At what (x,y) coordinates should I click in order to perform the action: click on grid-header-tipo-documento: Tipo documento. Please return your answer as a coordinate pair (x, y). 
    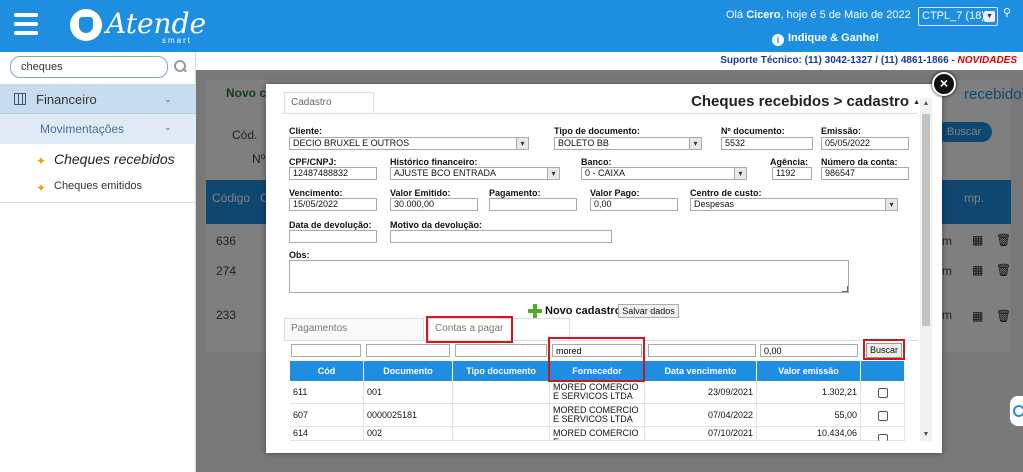
    Looking at the image, I should click on (501, 371).